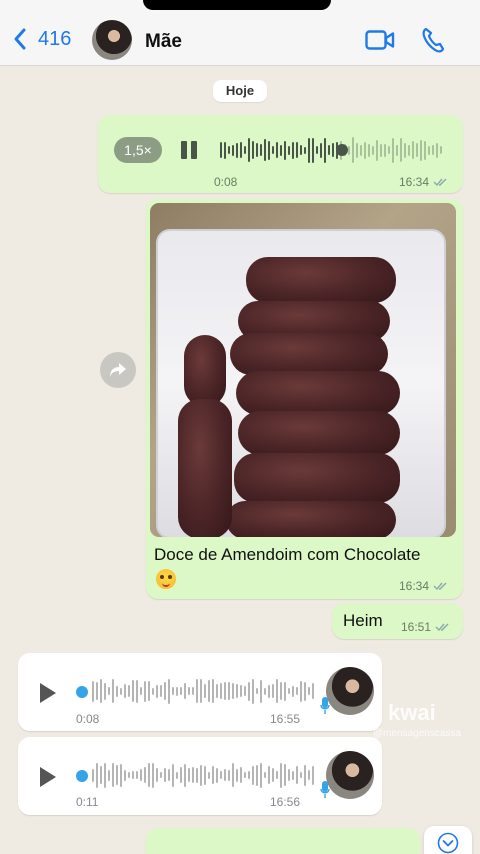  What do you see at coordinates (412, 712) in the screenshot?
I see `watermark-brand: kwai` at bounding box center [412, 712].